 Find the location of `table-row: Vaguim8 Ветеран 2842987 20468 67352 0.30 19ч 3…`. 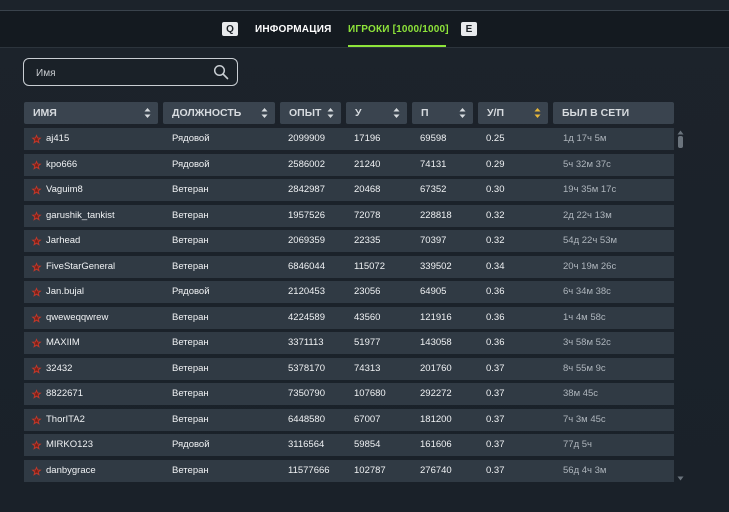

table-row: Vaguim8 Ветеран 2842987 20468 67352 0.30 19ч 3… is located at coordinates (349, 190).